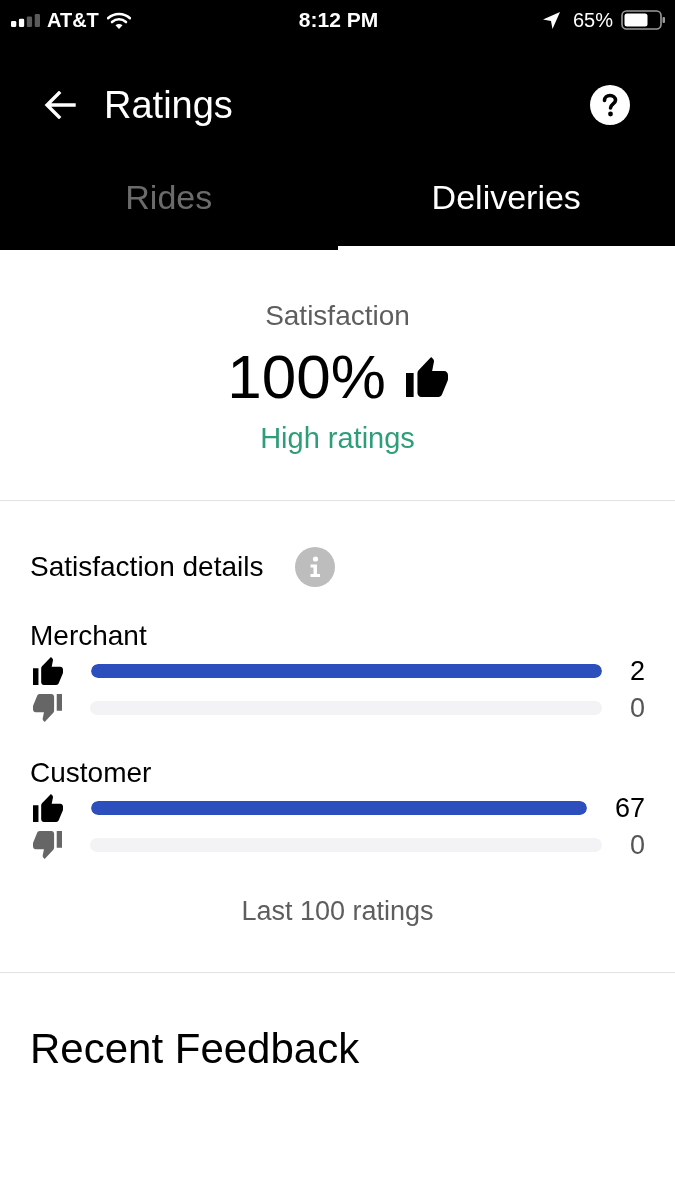  What do you see at coordinates (89, 636) in the screenshot?
I see `group-label: Merchant` at bounding box center [89, 636].